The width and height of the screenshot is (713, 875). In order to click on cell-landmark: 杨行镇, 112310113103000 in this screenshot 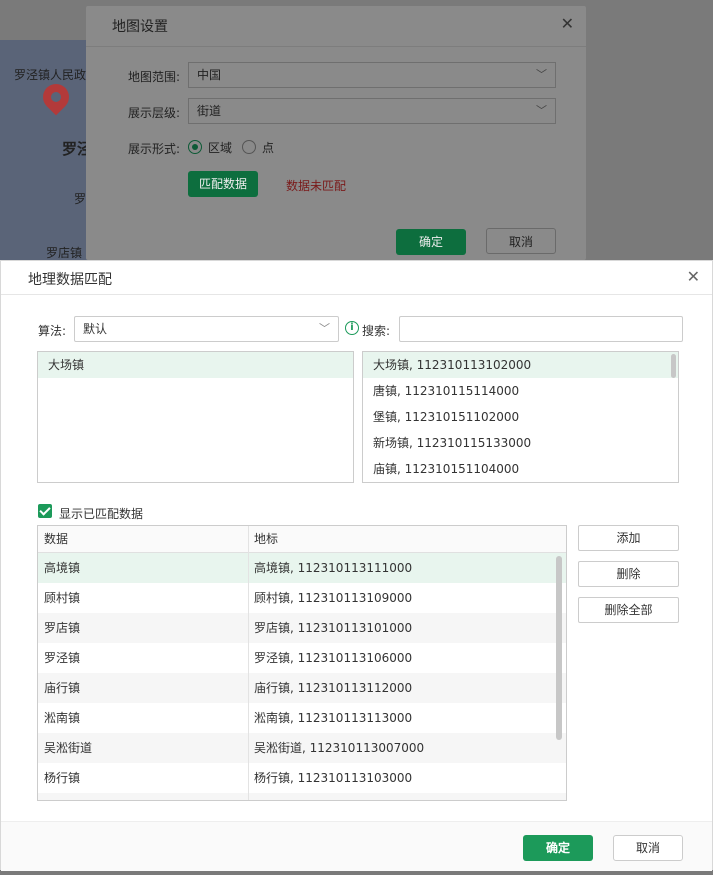, I will do `click(333, 778)`.